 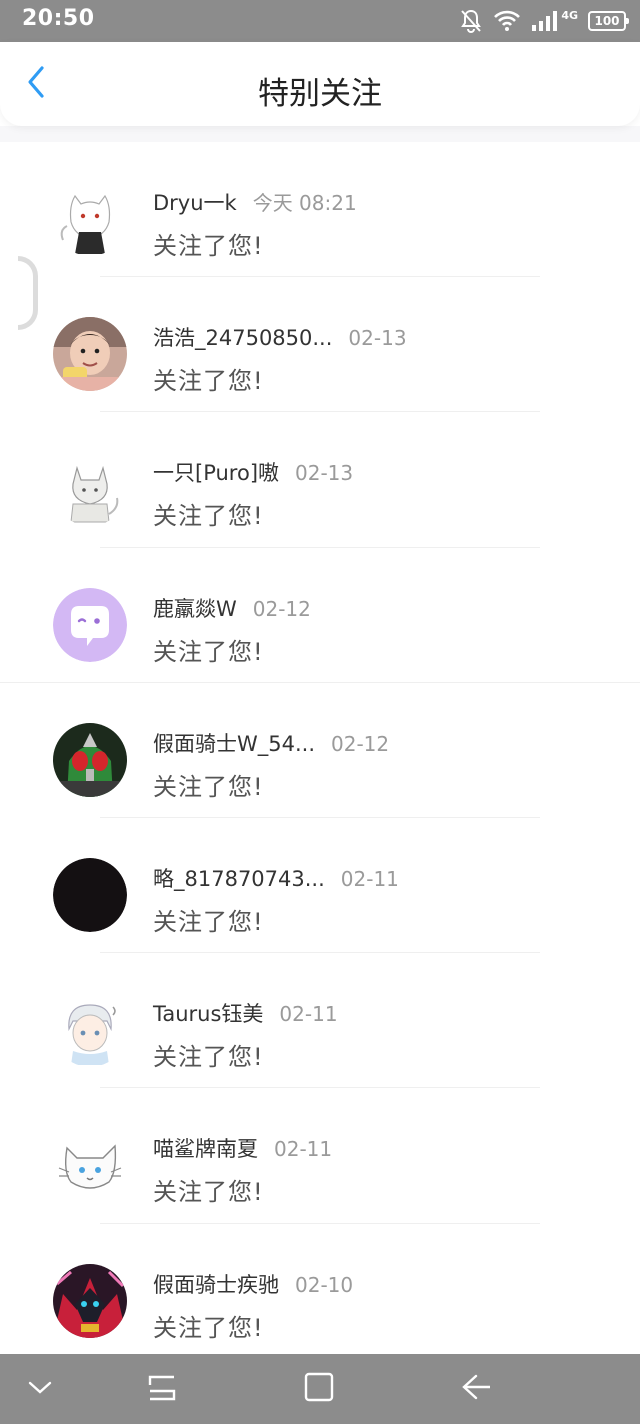 I want to click on edge-panel-handle, so click(x=28, y=293).